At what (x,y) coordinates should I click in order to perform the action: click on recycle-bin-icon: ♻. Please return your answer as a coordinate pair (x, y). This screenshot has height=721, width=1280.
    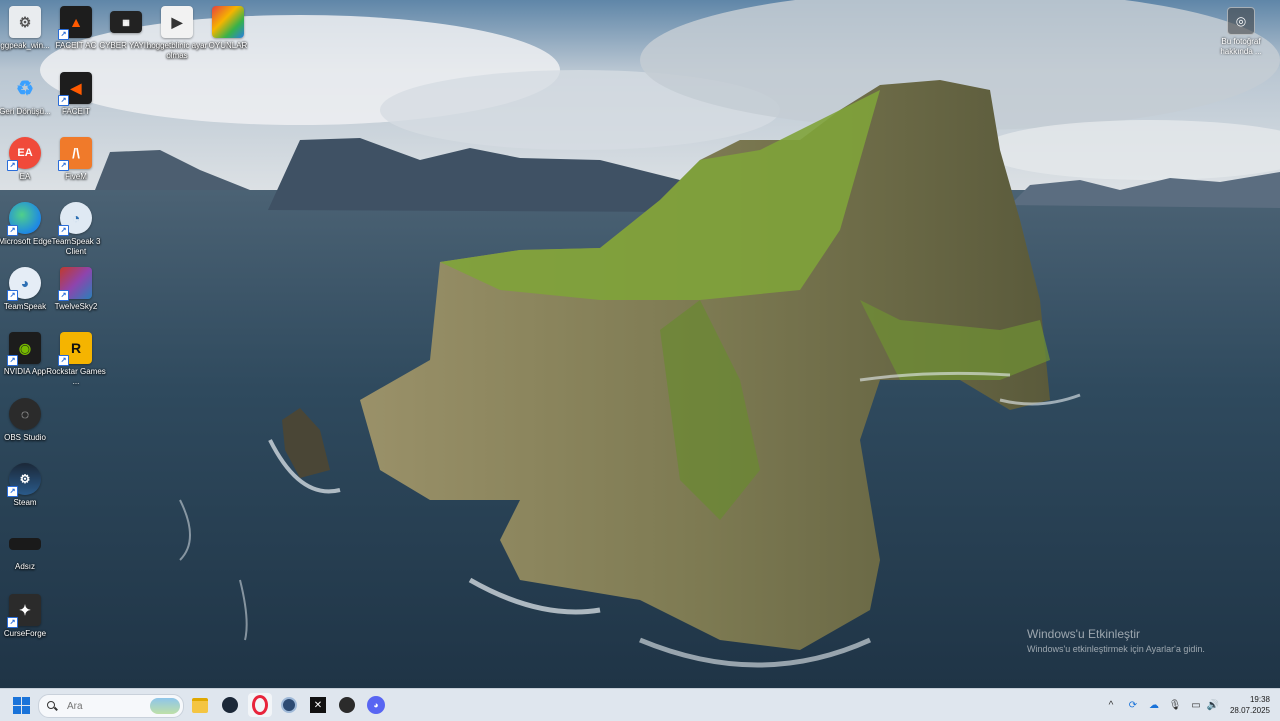
    Looking at the image, I should click on (25, 88).